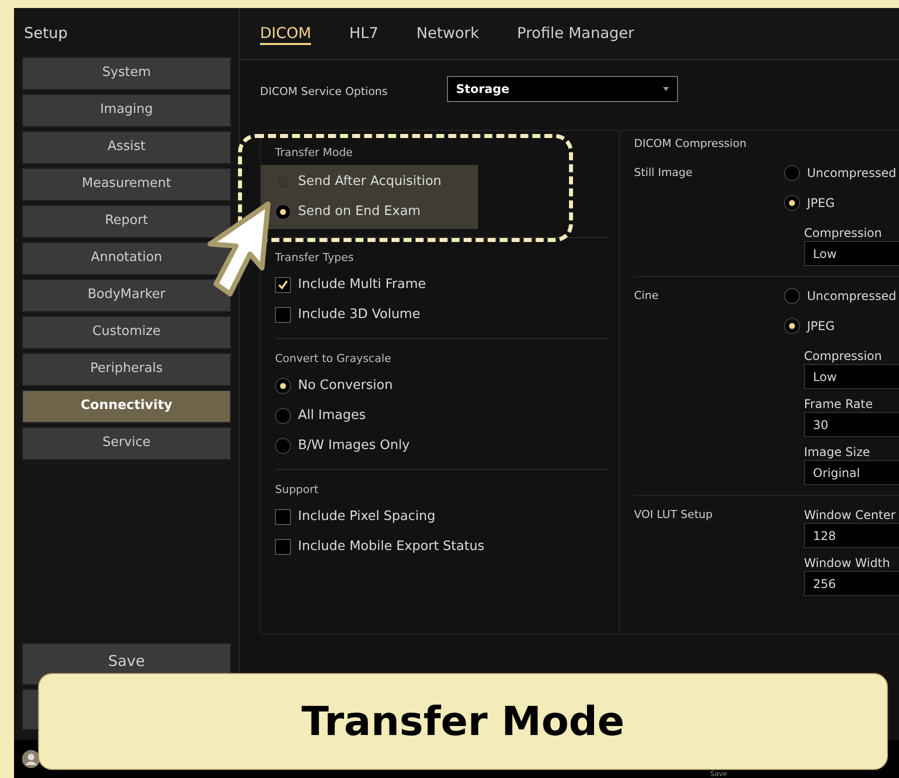 The width and height of the screenshot is (899, 778). Describe the element at coordinates (362, 285) in the screenshot. I see `option-label: Include Multi Frame` at that location.